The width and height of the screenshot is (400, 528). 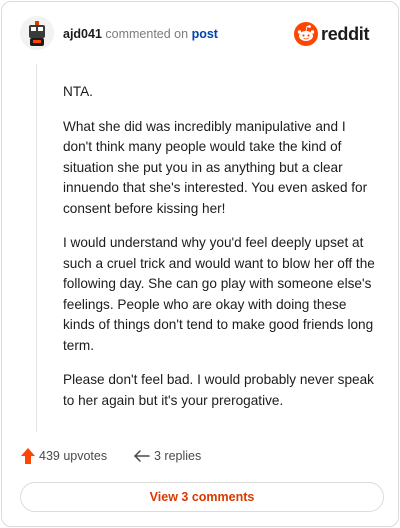 I want to click on post-link: post, so click(x=205, y=34).